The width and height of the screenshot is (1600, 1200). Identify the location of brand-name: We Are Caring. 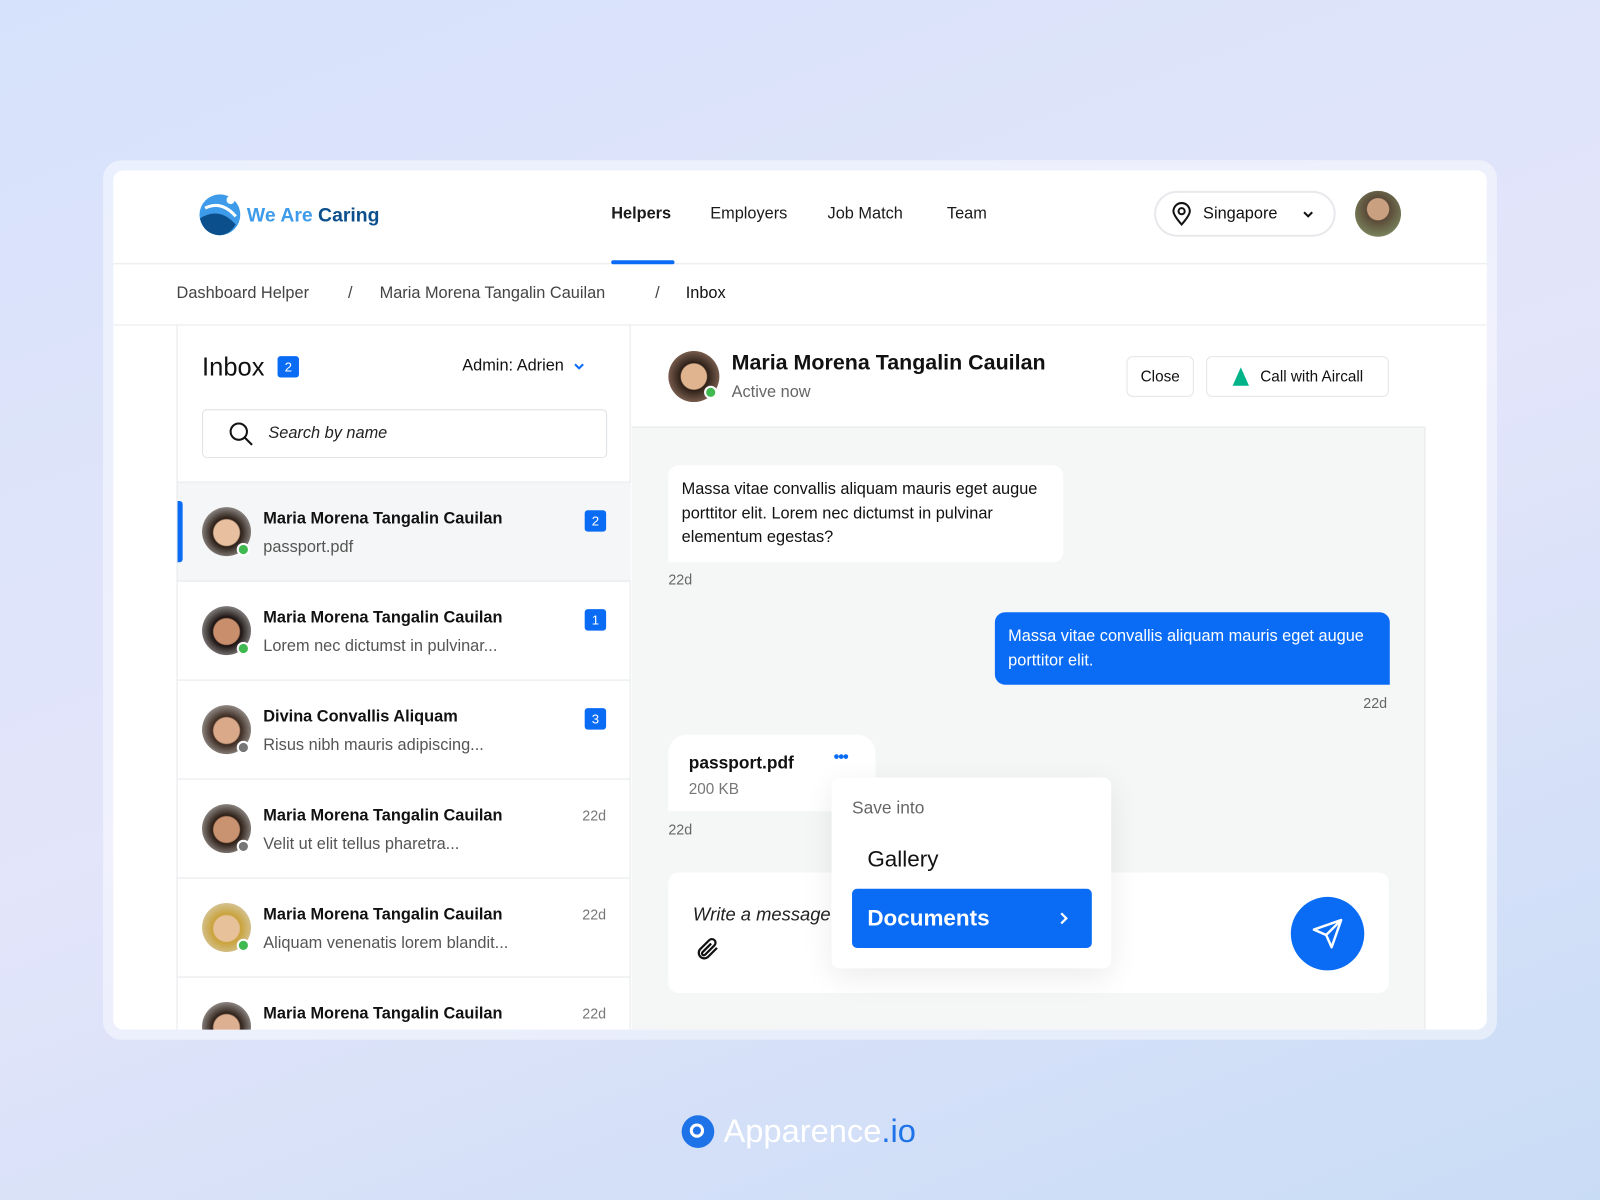
(313, 216).